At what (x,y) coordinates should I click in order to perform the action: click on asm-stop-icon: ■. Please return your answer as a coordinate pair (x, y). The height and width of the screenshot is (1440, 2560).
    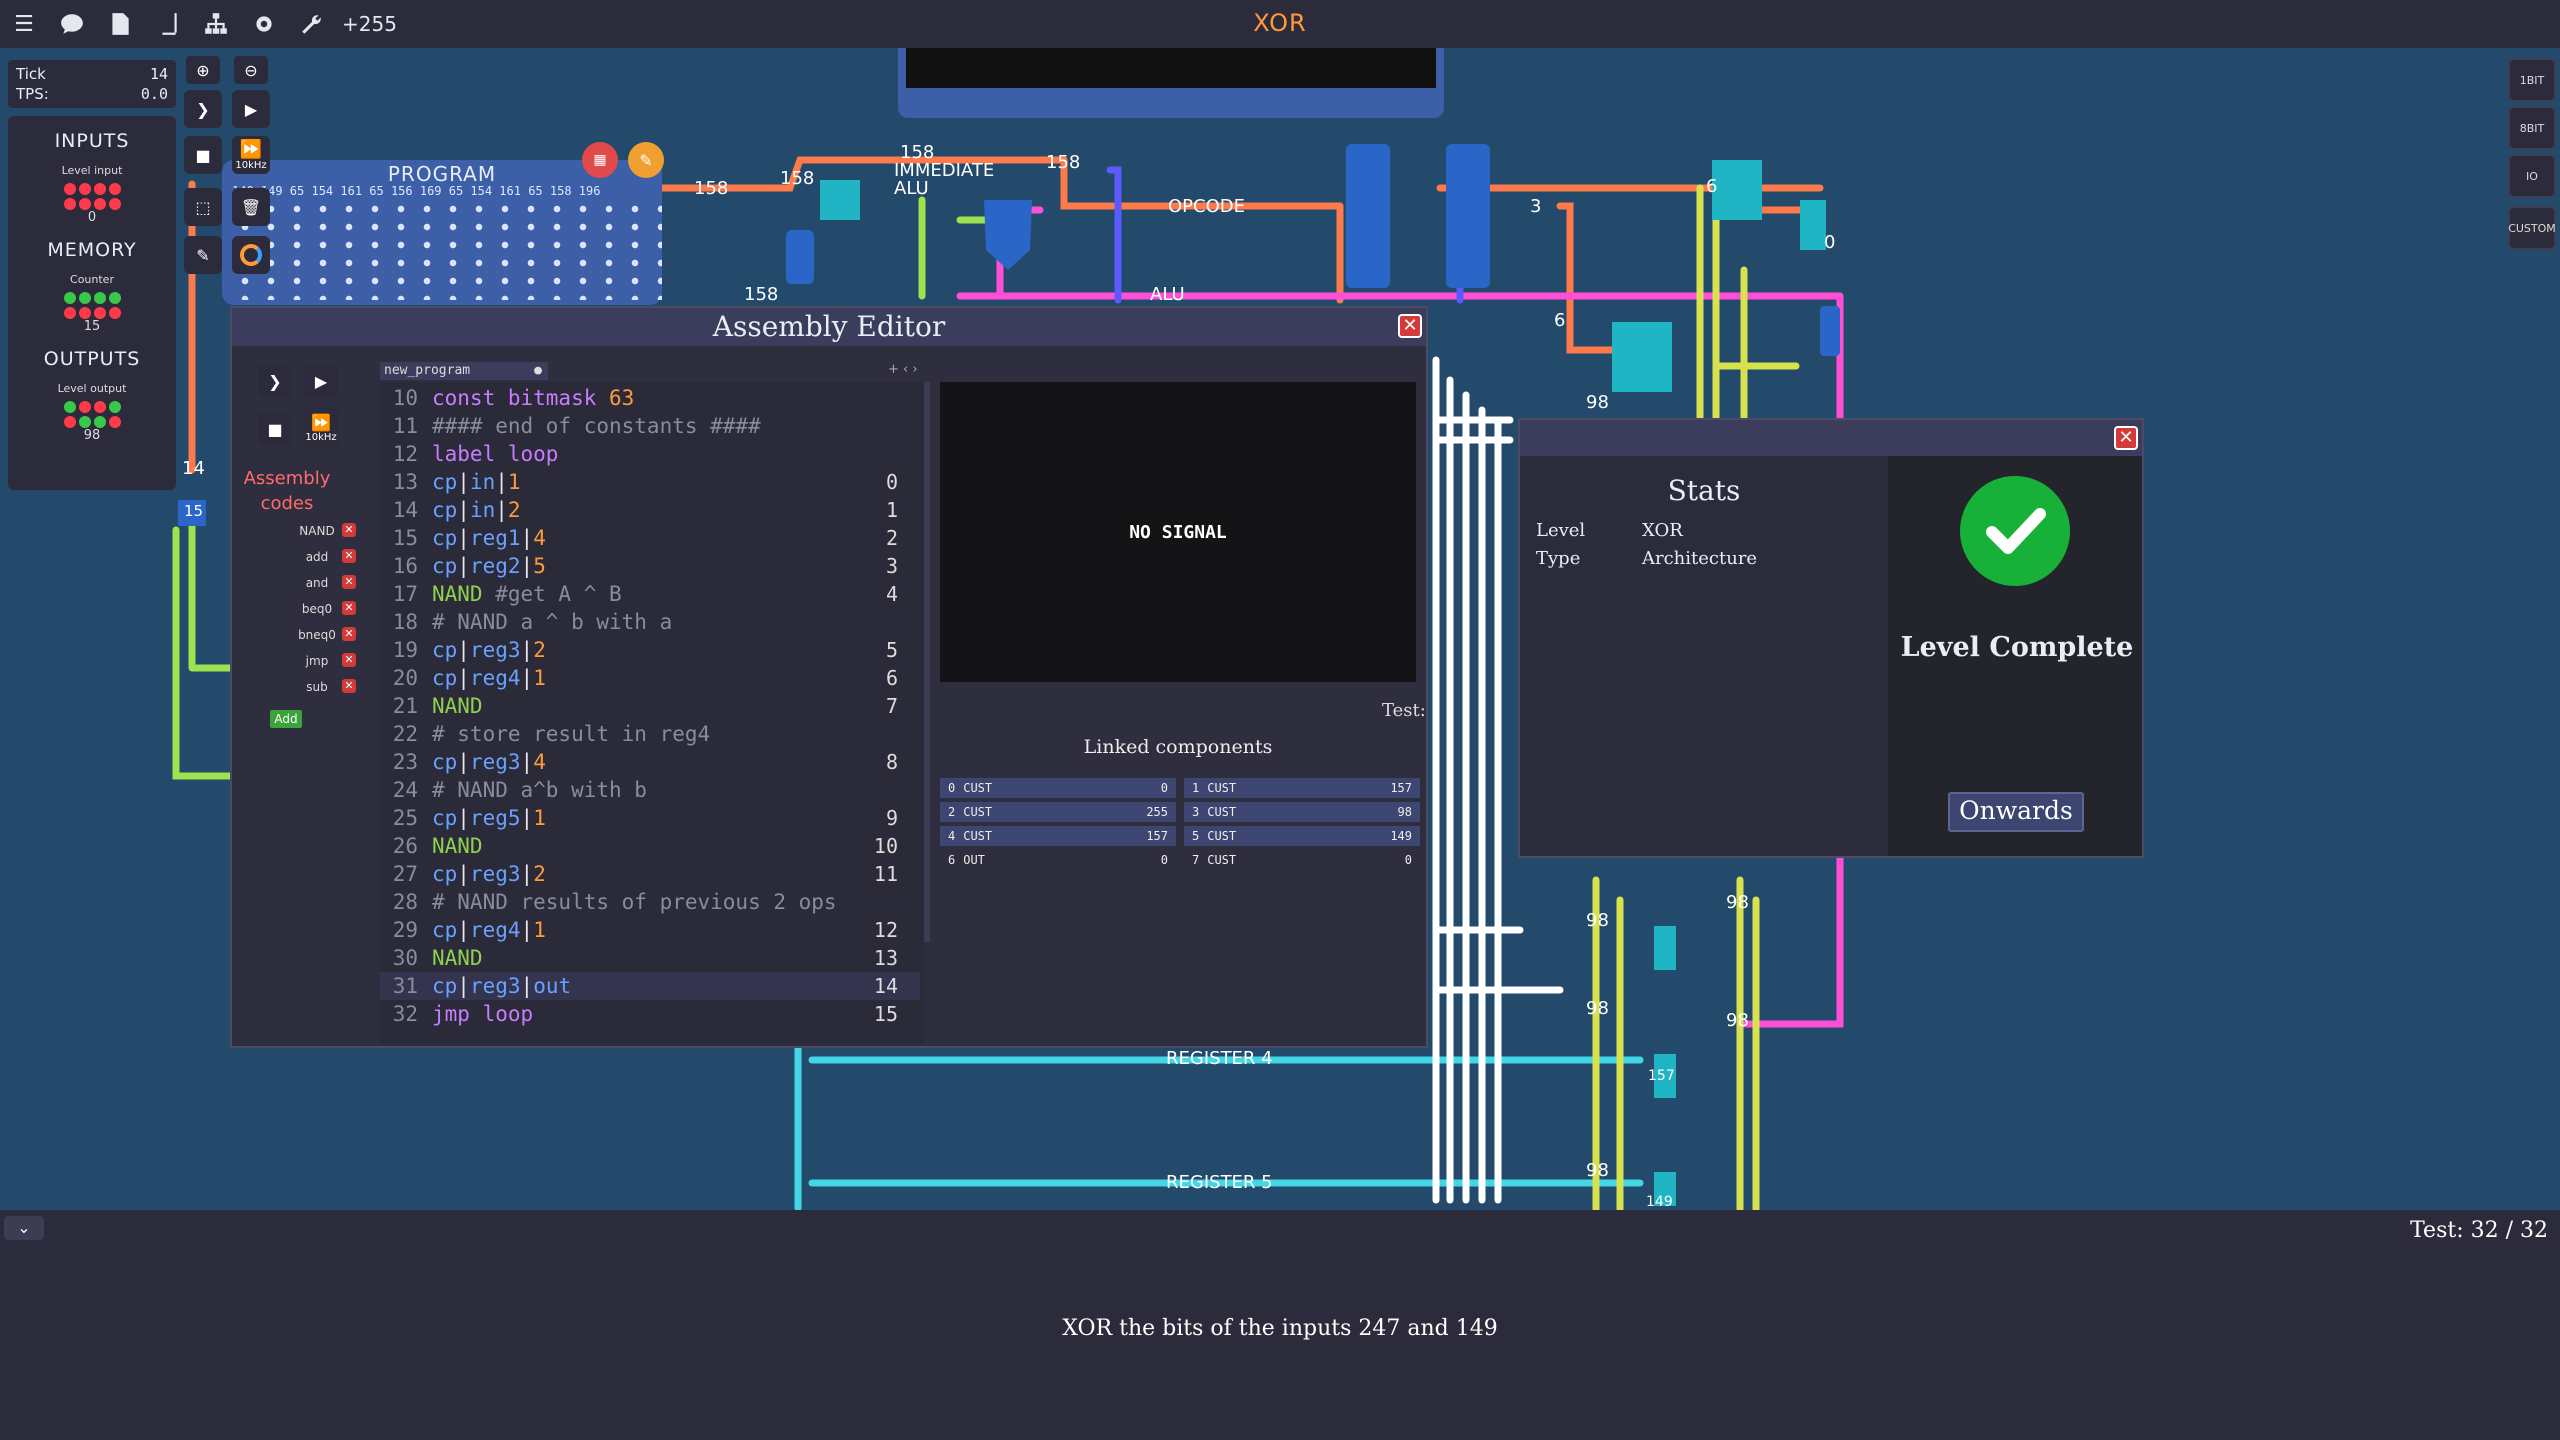
    Looking at the image, I should click on (275, 429).